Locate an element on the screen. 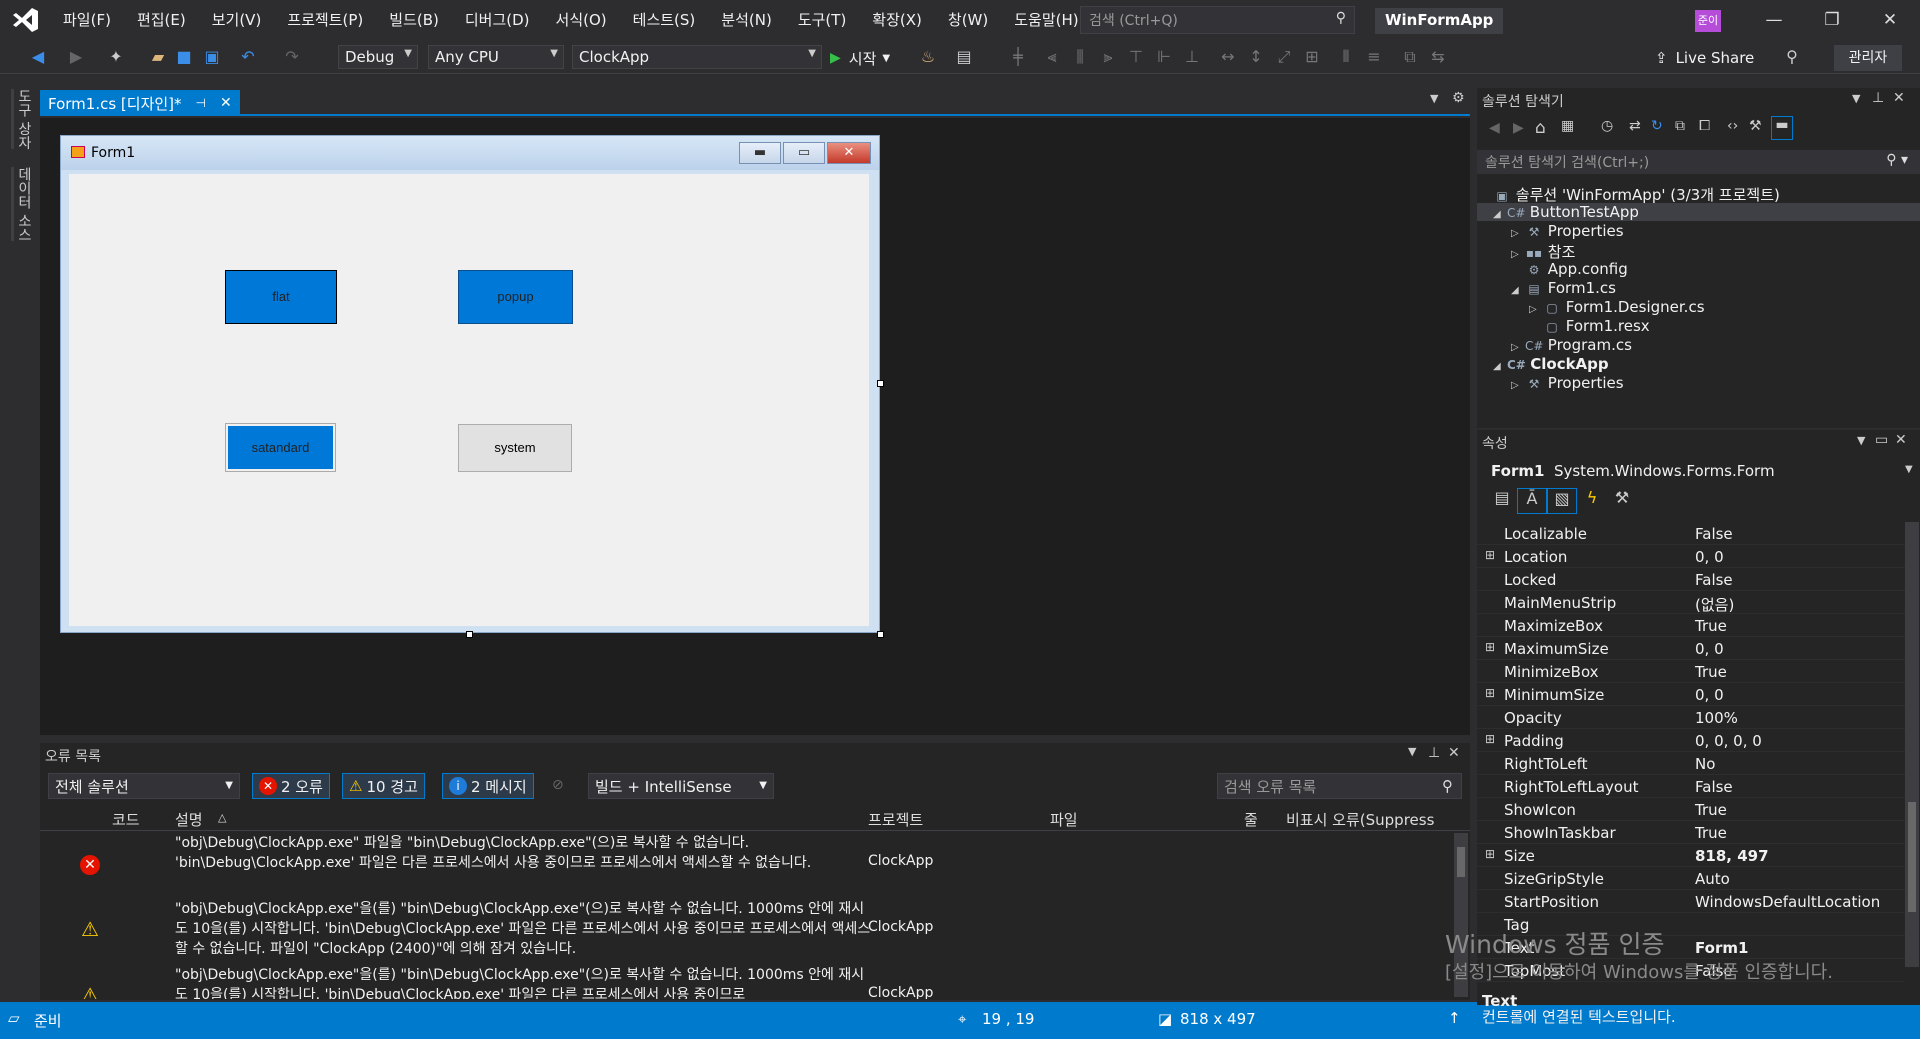  platform-select: Any CPU ▼ is located at coordinates (496, 57).